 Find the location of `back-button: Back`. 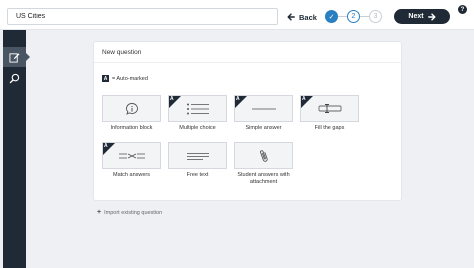

back-button: Back is located at coordinates (302, 17).